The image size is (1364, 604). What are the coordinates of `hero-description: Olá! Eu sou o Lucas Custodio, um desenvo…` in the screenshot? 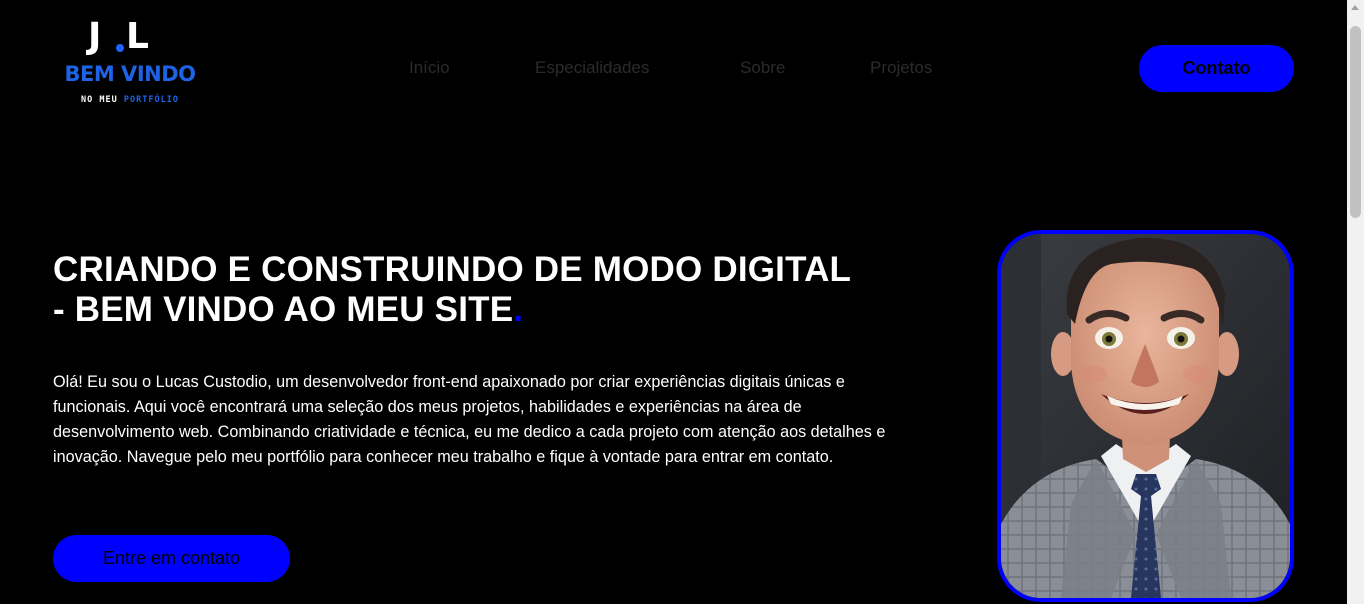 It's located at (469, 419).